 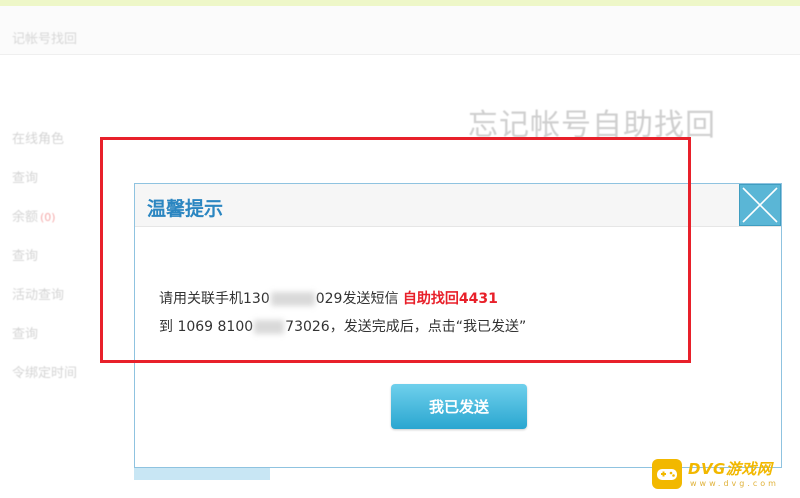 What do you see at coordinates (406, 327) in the screenshot?
I see `sms-number-suffix: 73026，发送完成后，点击“我已发送”` at bounding box center [406, 327].